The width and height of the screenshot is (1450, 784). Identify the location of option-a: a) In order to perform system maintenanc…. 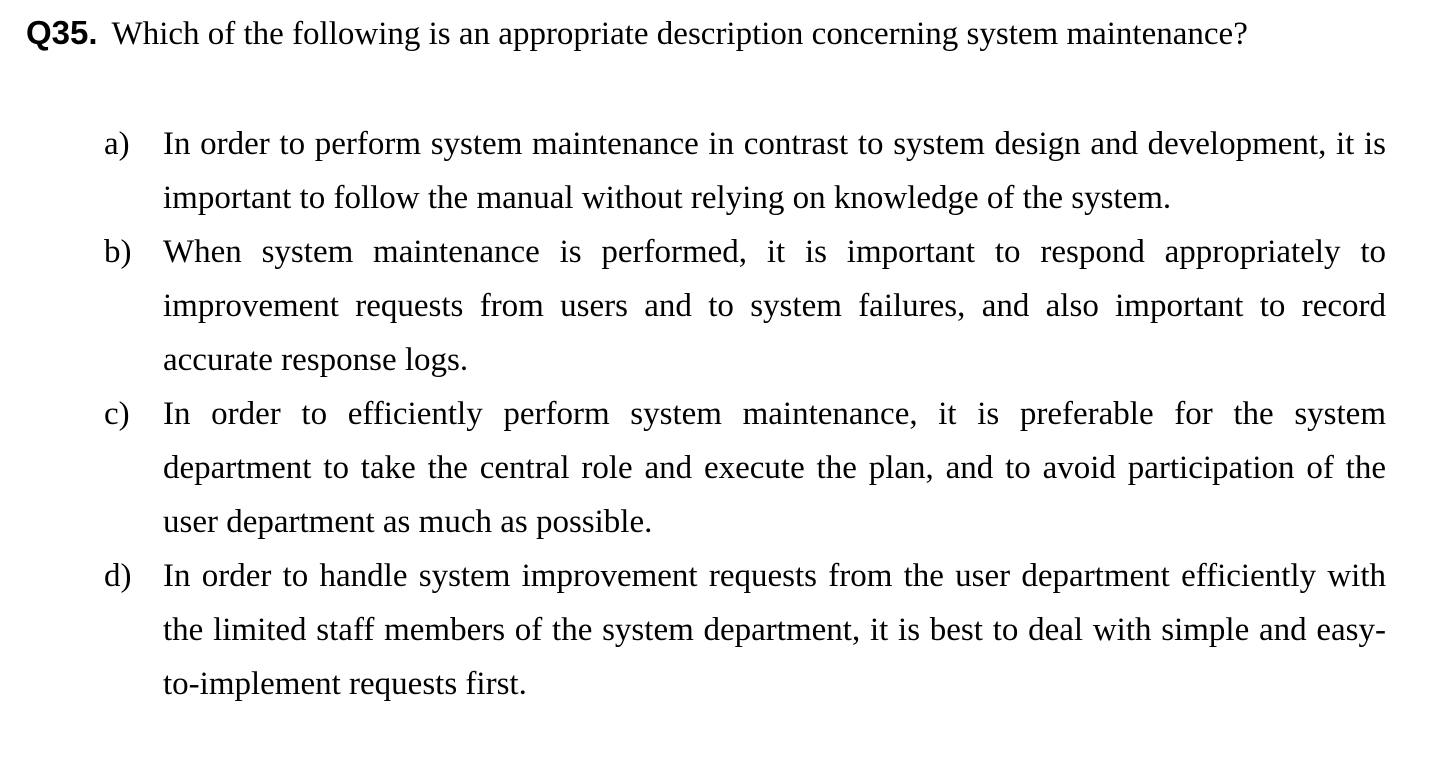
(745, 171).